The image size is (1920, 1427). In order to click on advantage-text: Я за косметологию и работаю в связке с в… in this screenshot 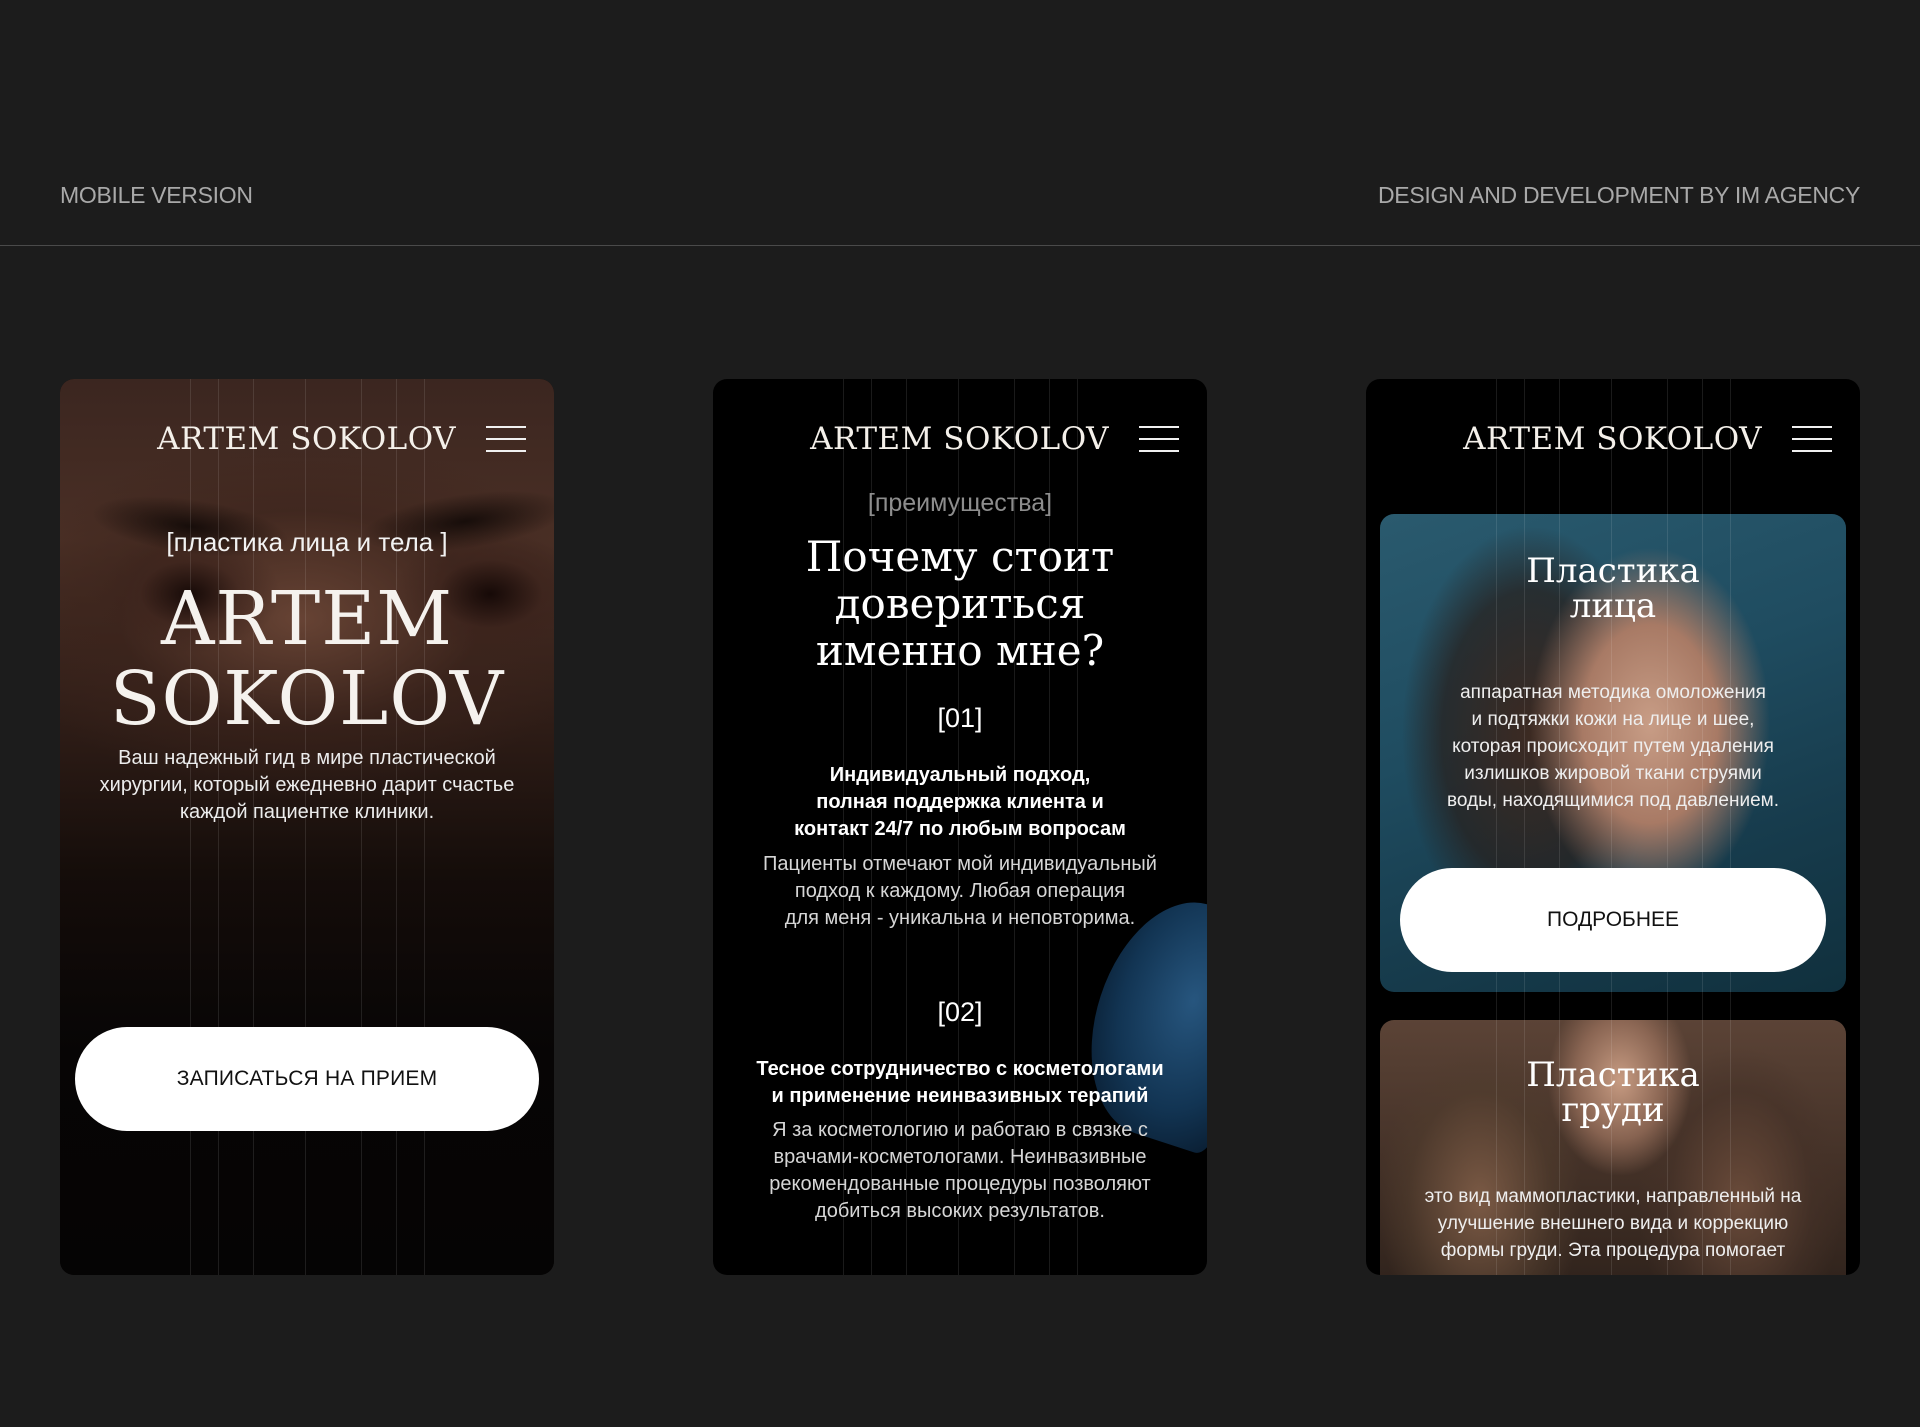, I will do `click(960, 1170)`.